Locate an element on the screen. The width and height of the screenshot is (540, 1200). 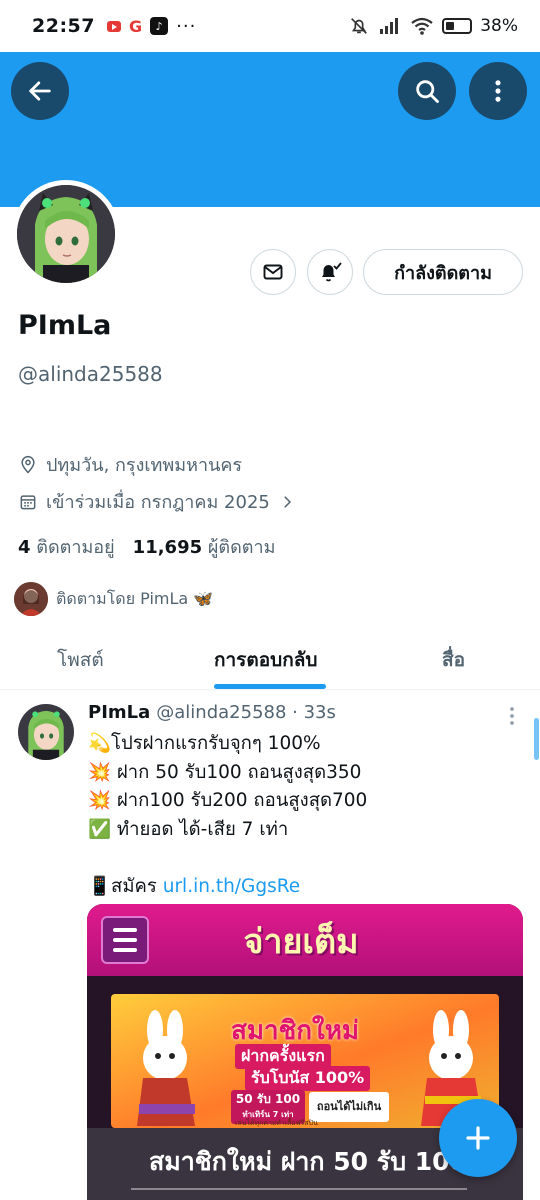
calendar-icon is located at coordinates (28, 501).